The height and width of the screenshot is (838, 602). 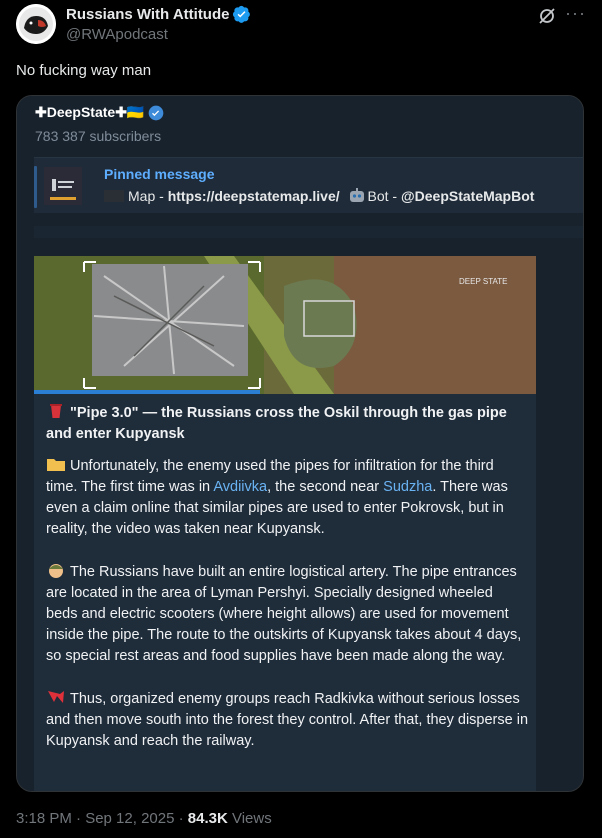 I want to click on sudzha-link: Sudzha, so click(x=407, y=487).